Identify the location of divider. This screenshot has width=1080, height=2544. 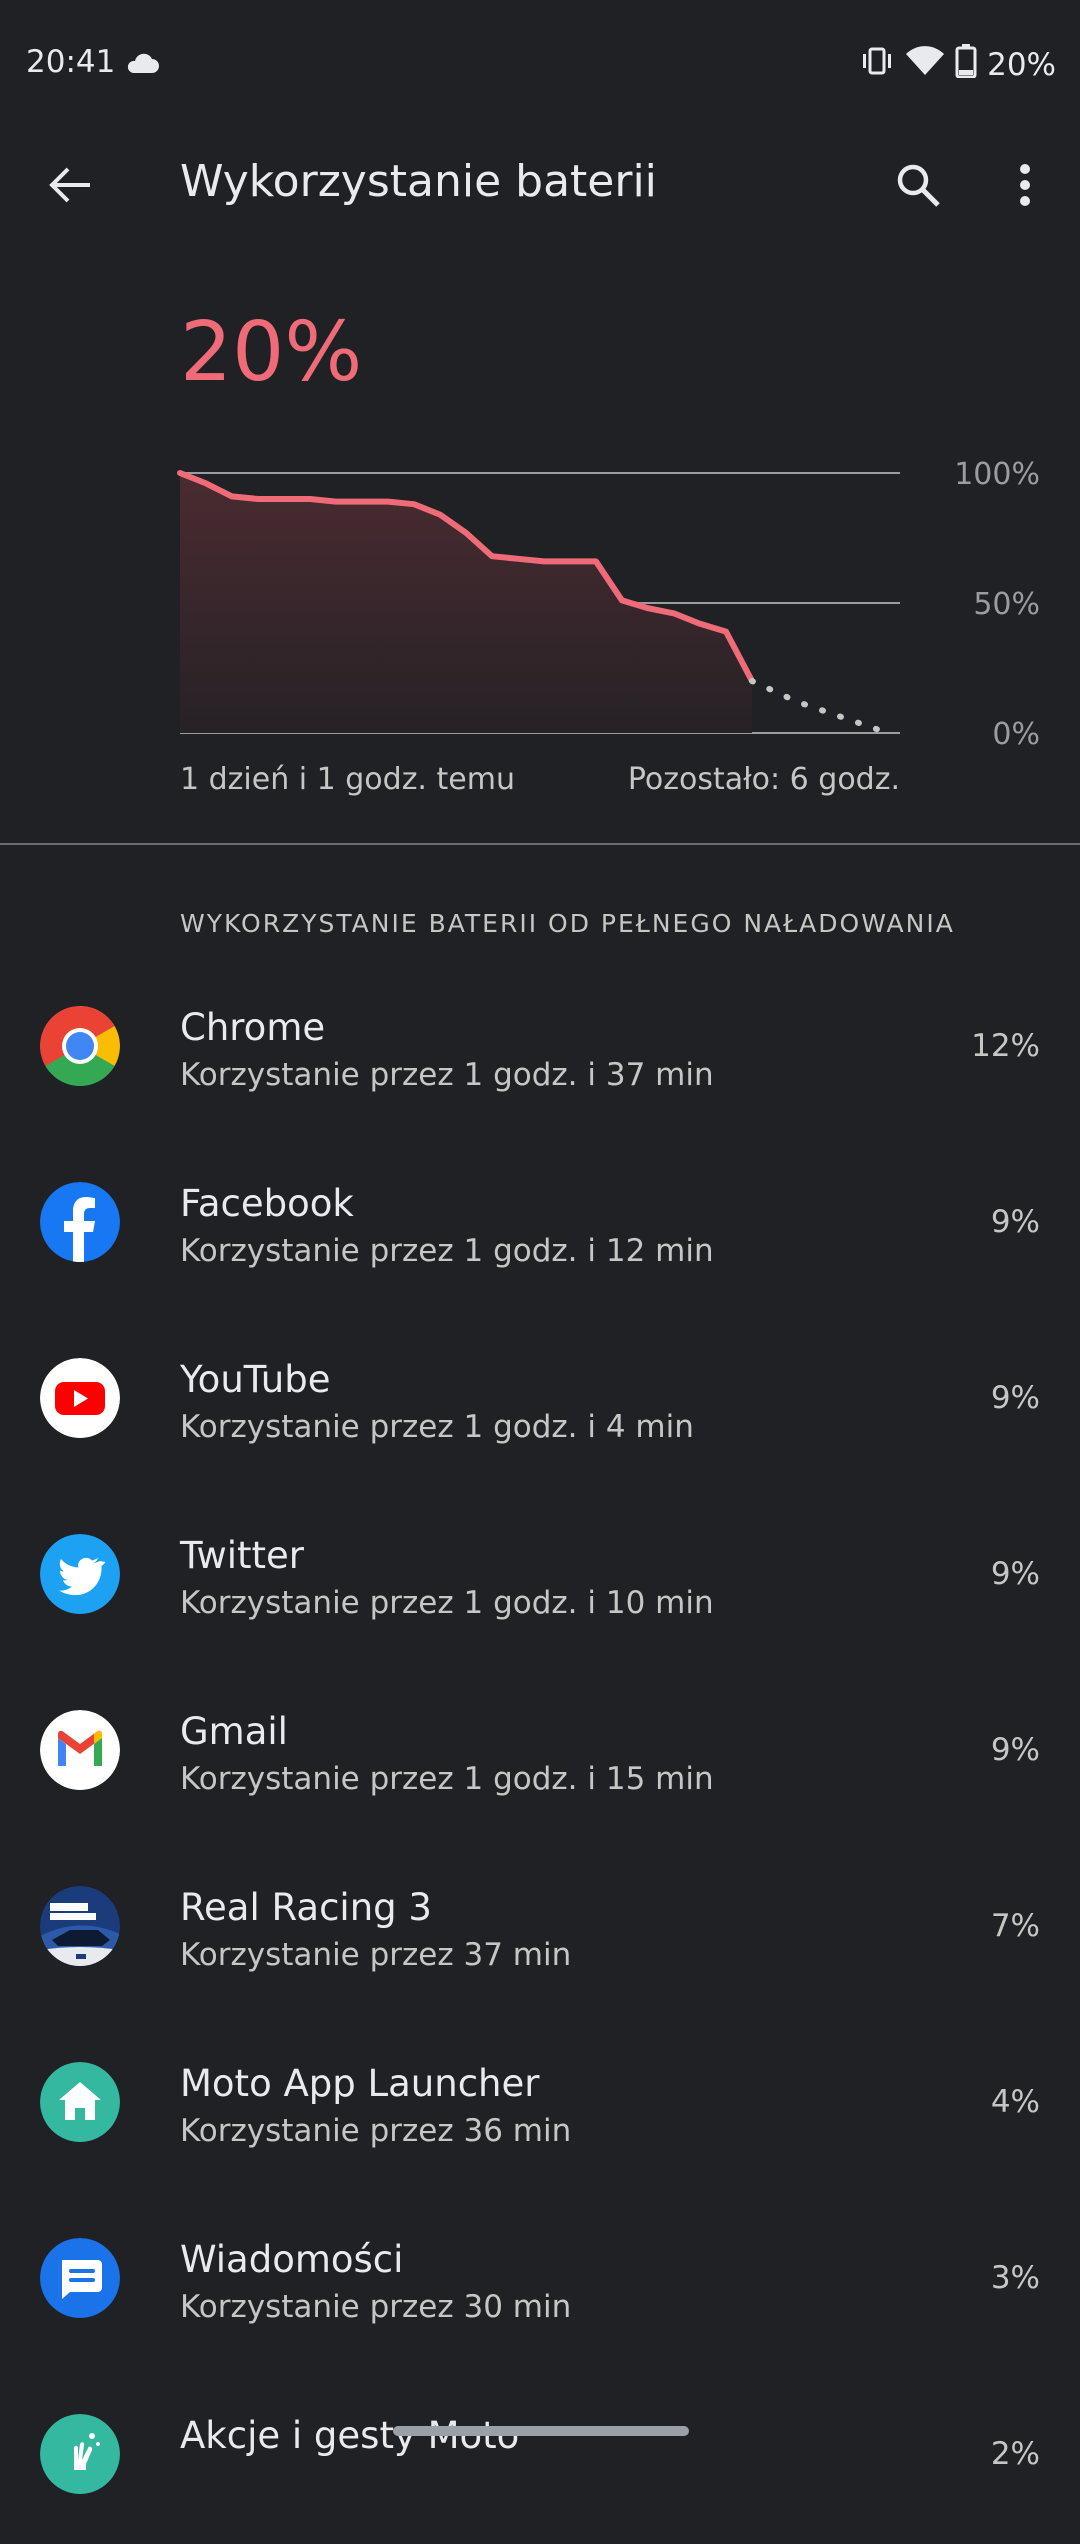
(540, 844).